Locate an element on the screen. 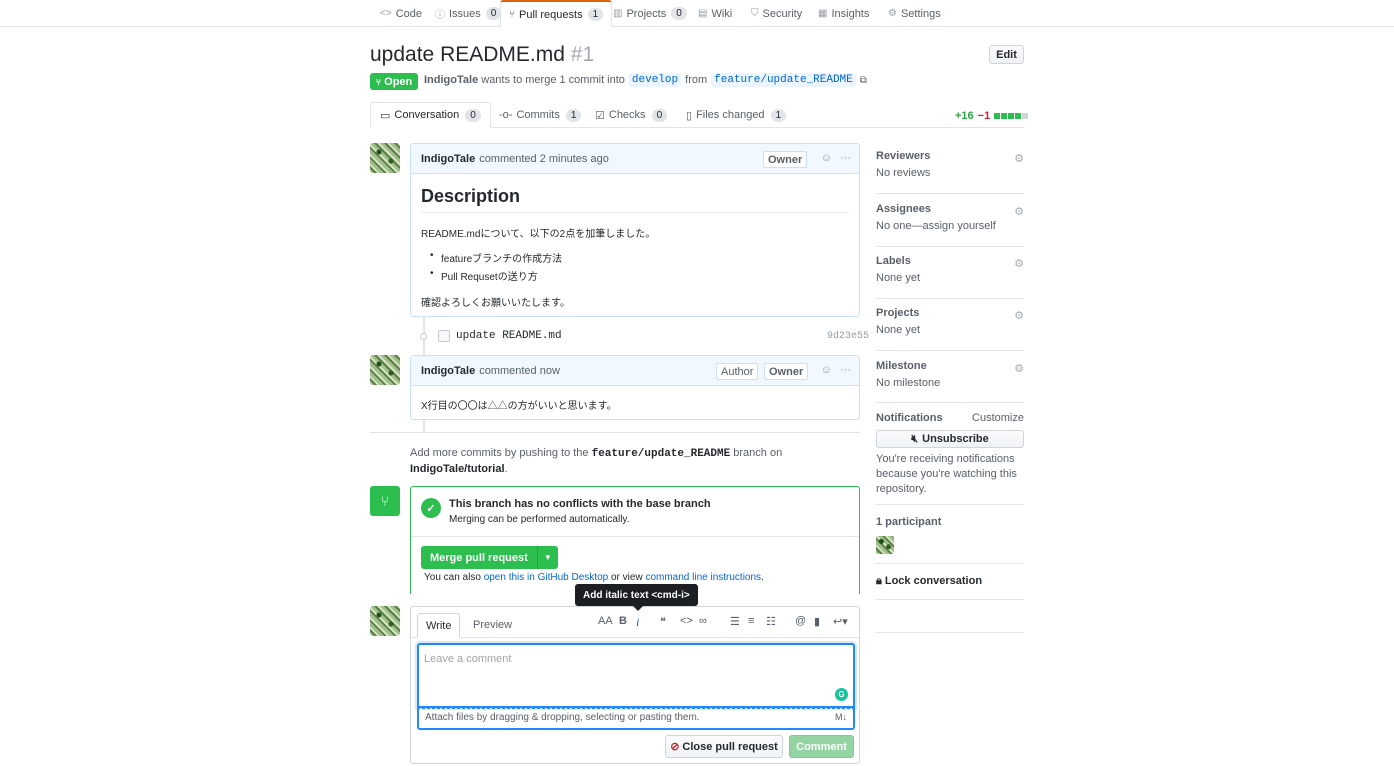  github-desktop-link: open this in GitHub Desktop is located at coordinates (546, 577).